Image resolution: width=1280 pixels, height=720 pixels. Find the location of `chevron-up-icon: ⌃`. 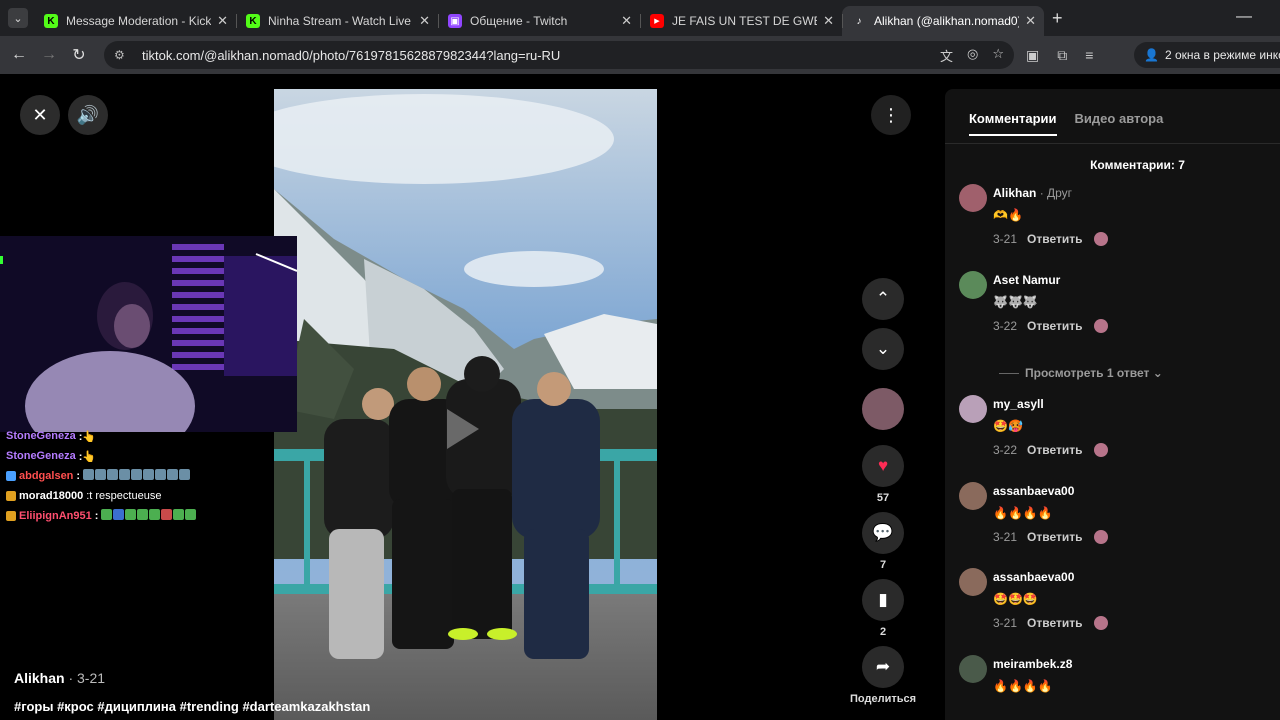

chevron-up-icon: ⌃ is located at coordinates (883, 298).